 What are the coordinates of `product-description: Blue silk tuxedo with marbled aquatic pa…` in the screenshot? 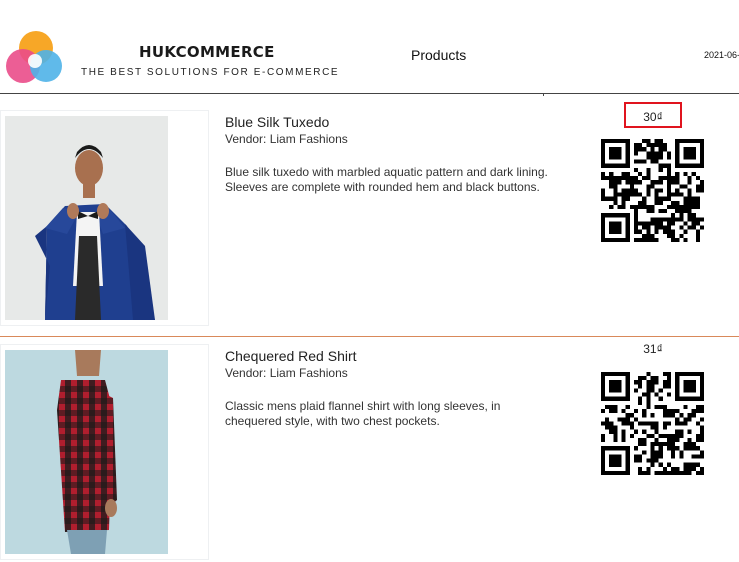 It's located at (386, 179).